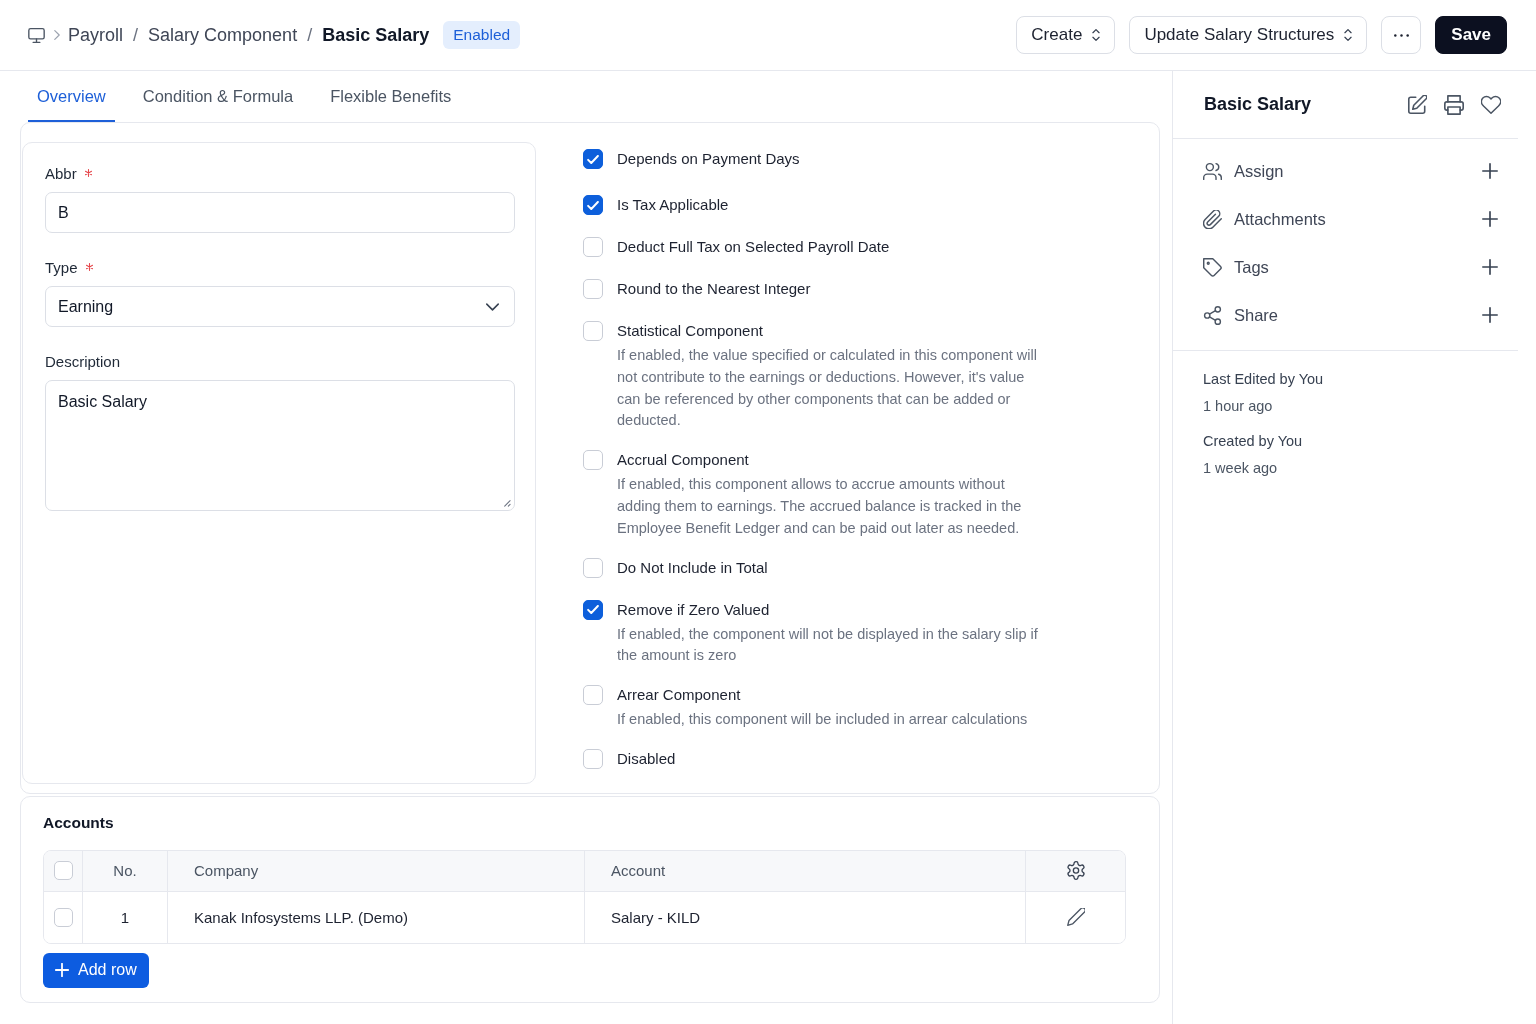 The height and width of the screenshot is (1024, 1536). What do you see at coordinates (1248, 35) in the screenshot?
I see `dropdown-button: Update Salary Structures` at bounding box center [1248, 35].